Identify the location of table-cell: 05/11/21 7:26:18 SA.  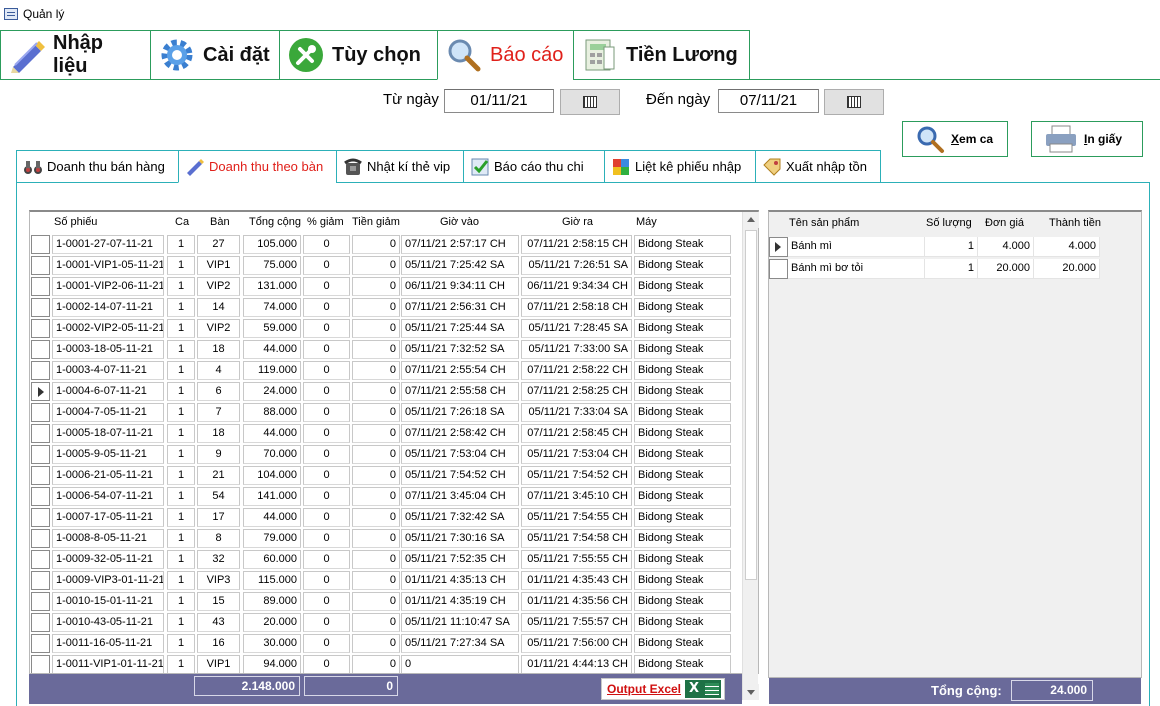
(460, 412).